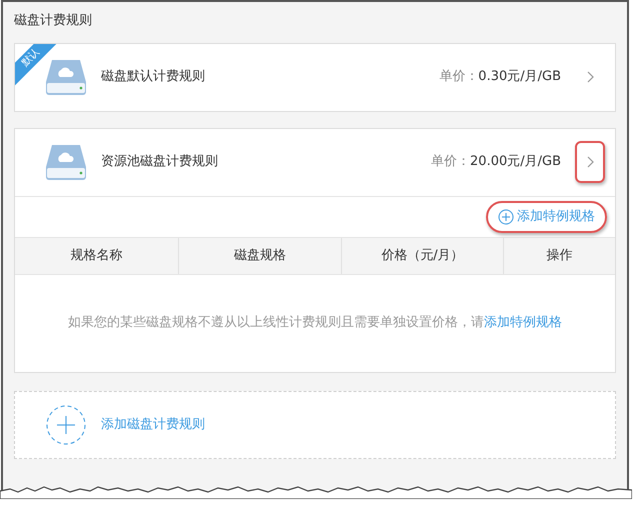  What do you see at coordinates (515, 162) in the screenshot?
I see `price-value: 20.00元/月/GB` at bounding box center [515, 162].